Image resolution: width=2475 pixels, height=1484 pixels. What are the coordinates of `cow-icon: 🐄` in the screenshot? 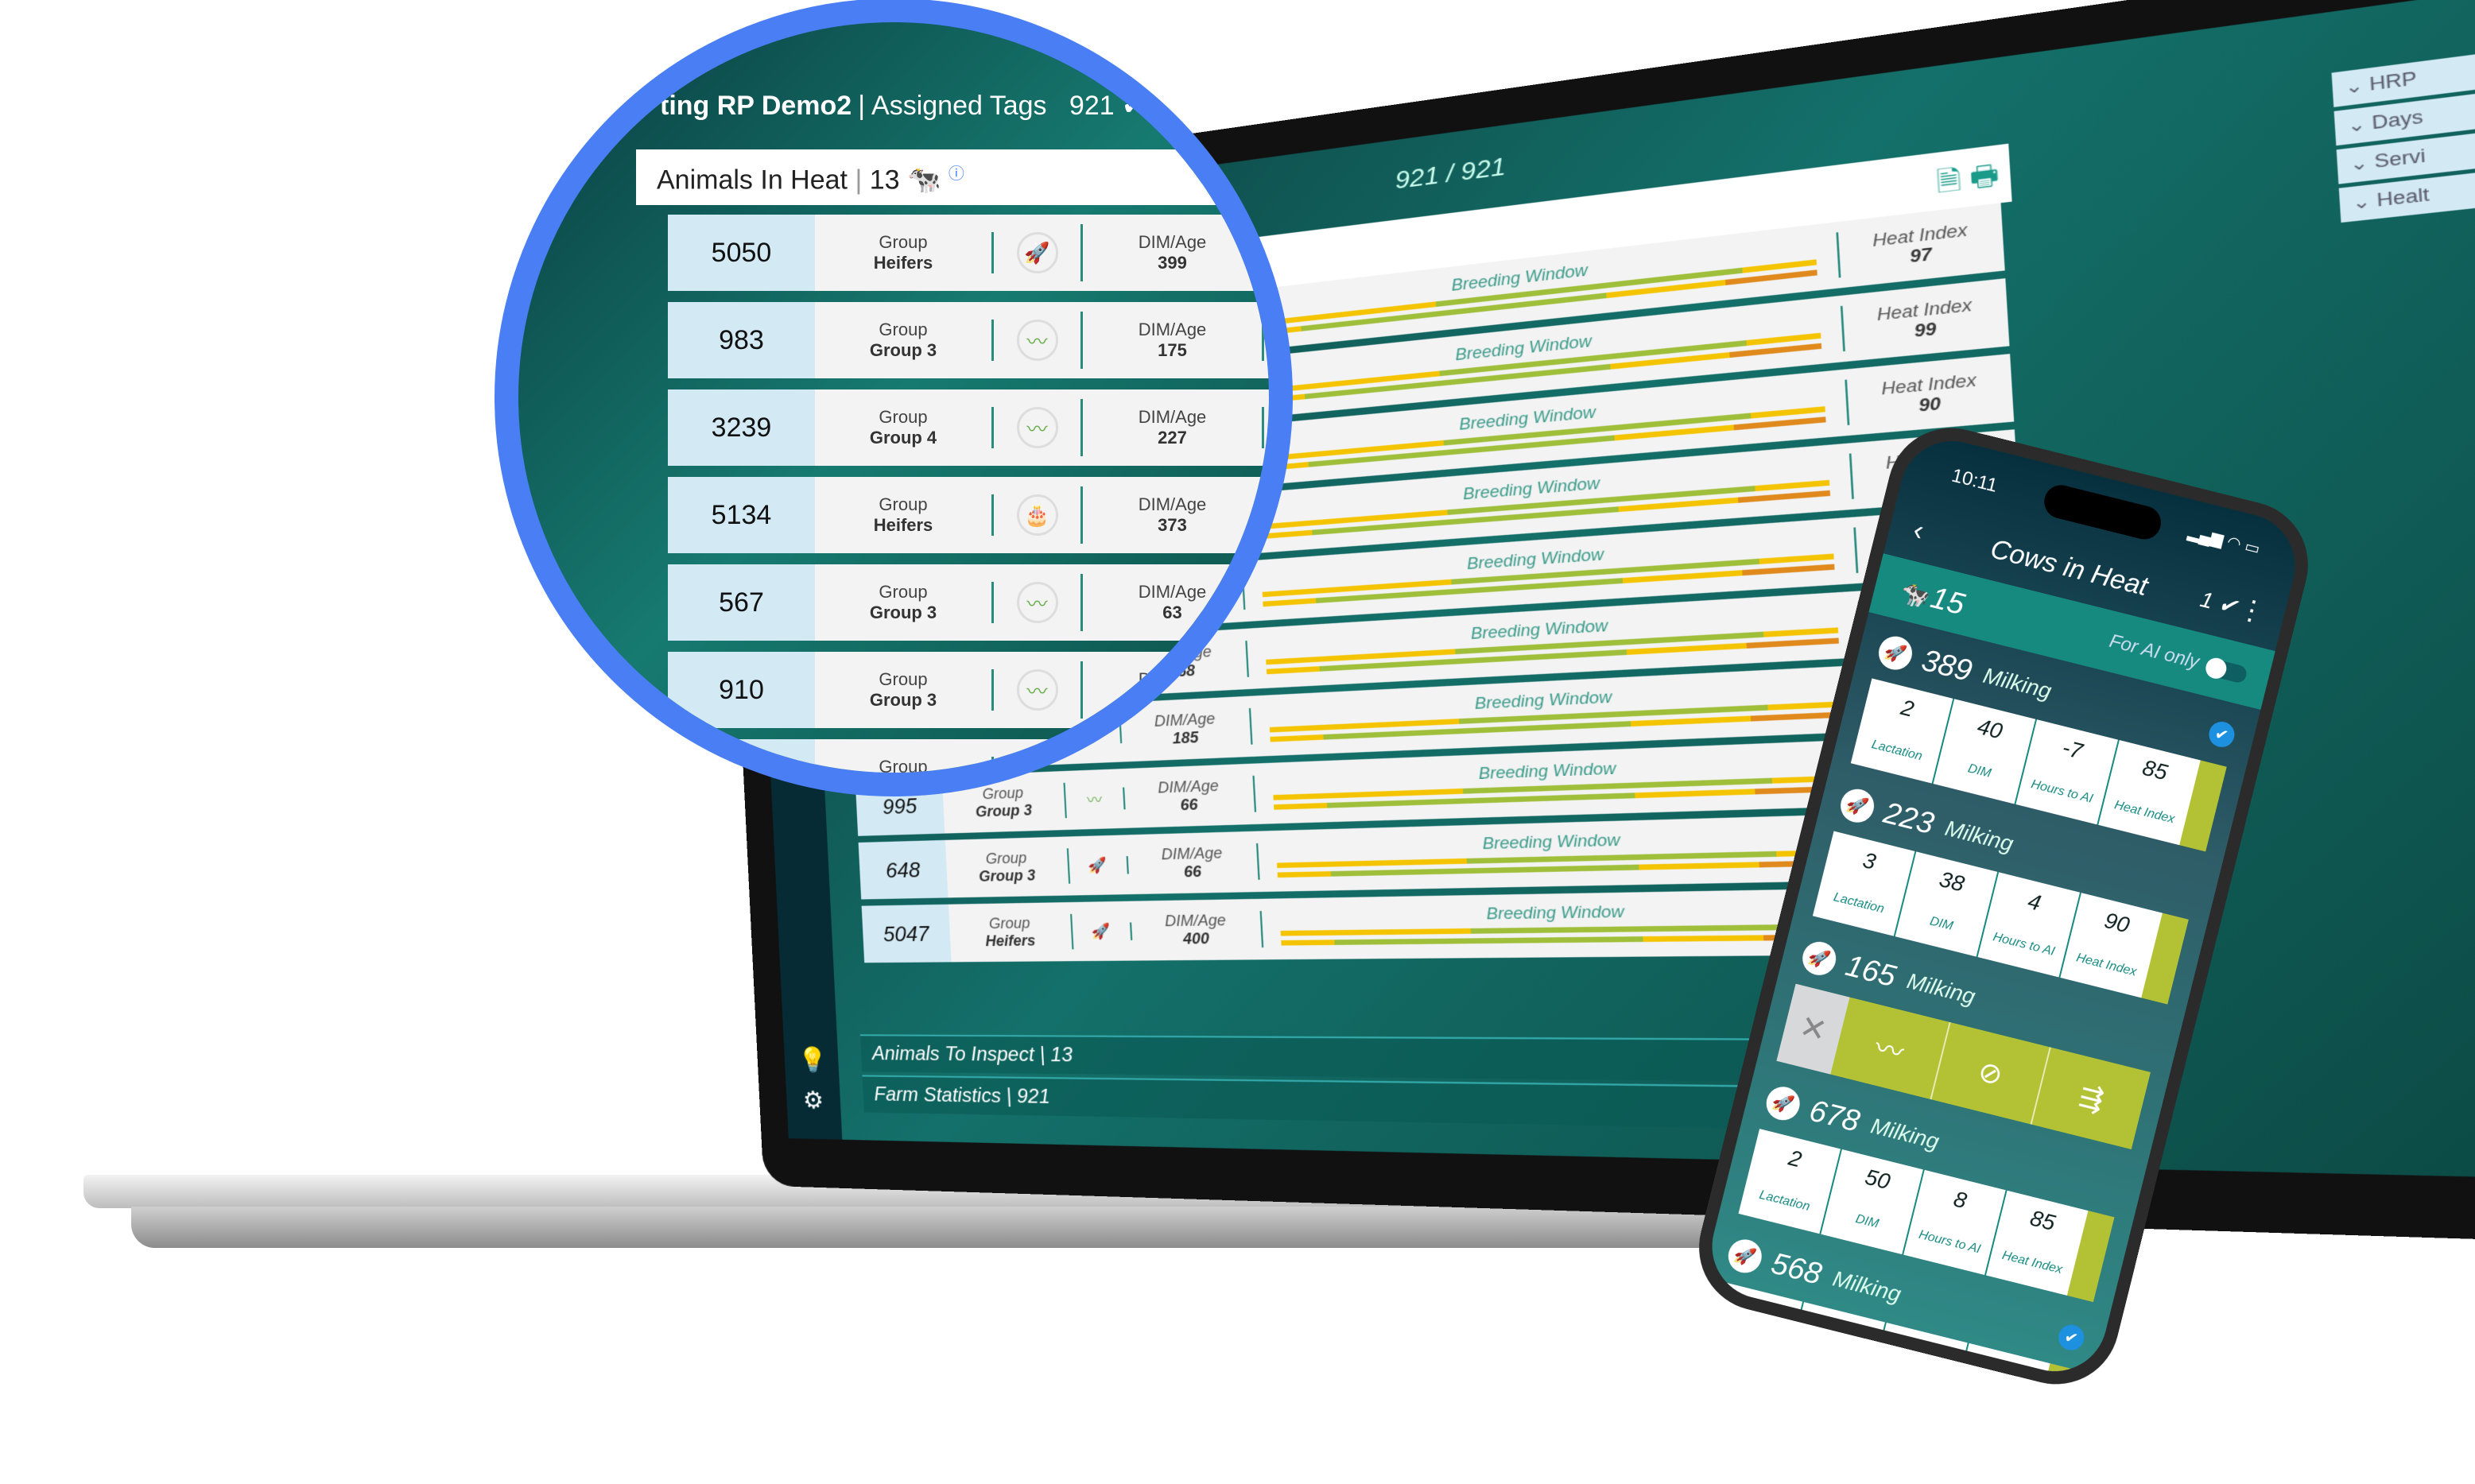 It's located at (924, 180).